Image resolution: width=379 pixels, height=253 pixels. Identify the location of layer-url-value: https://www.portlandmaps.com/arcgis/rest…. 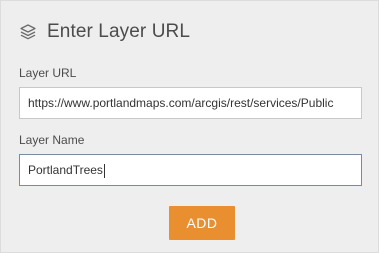
(181, 103).